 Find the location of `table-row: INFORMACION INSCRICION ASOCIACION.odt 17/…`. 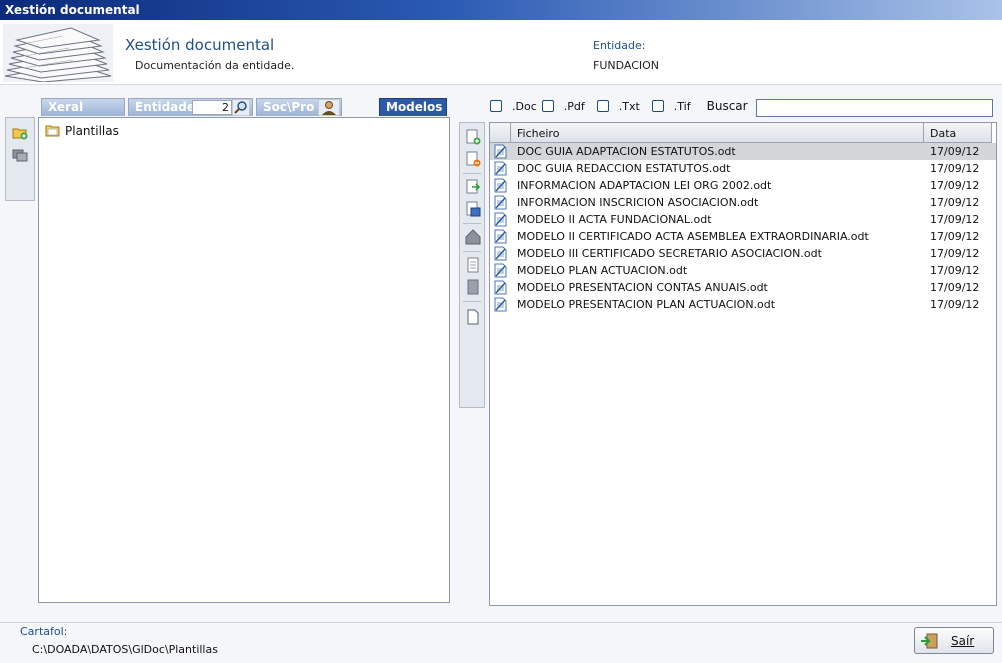

table-row: INFORMACION INSCRICION ASOCIACION.odt 17/… is located at coordinates (743, 202).